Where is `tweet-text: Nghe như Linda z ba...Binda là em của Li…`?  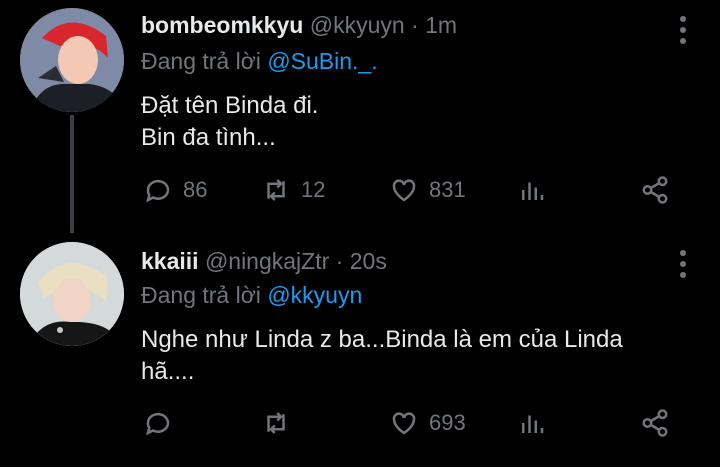
tweet-text: Nghe như Linda z ba...Binda là em của Li… is located at coordinates (421, 356).